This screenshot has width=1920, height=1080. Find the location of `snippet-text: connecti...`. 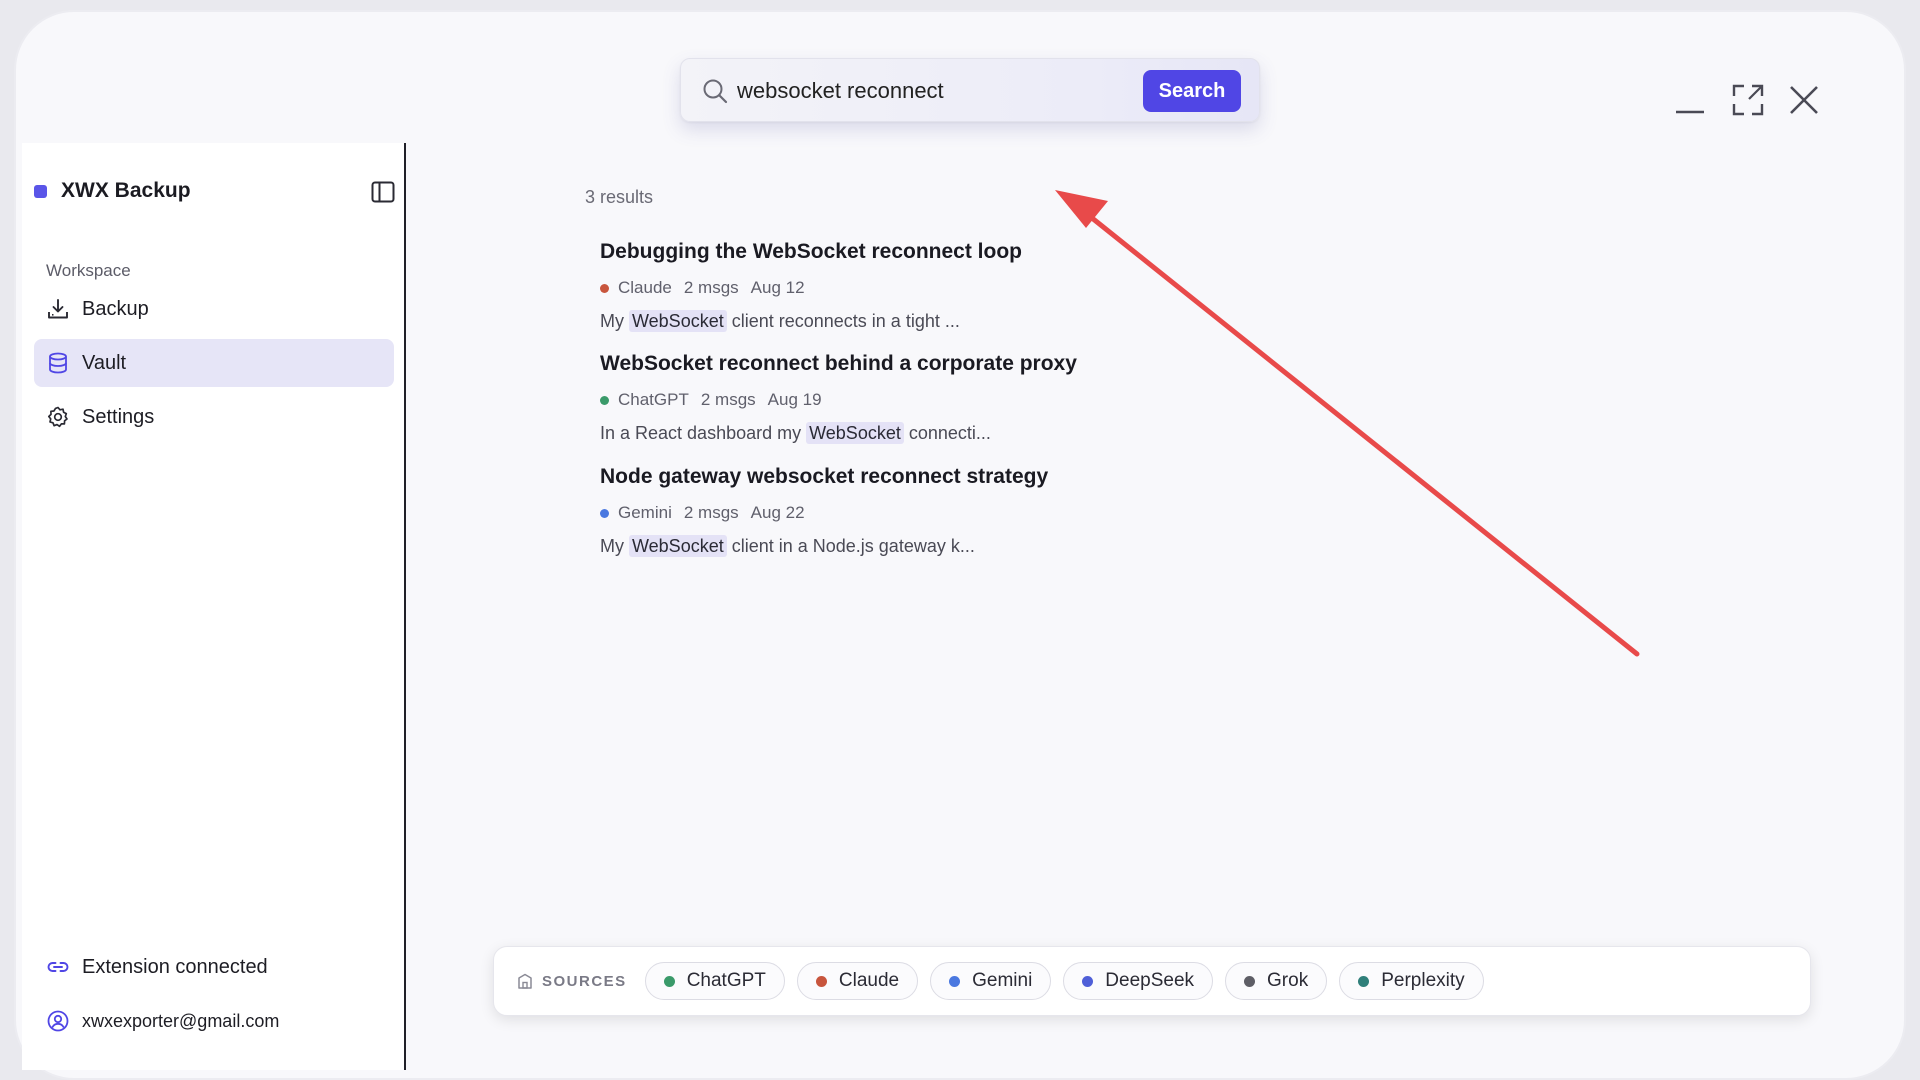

snippet-text: connecti... is located at coordinates (947, 433).